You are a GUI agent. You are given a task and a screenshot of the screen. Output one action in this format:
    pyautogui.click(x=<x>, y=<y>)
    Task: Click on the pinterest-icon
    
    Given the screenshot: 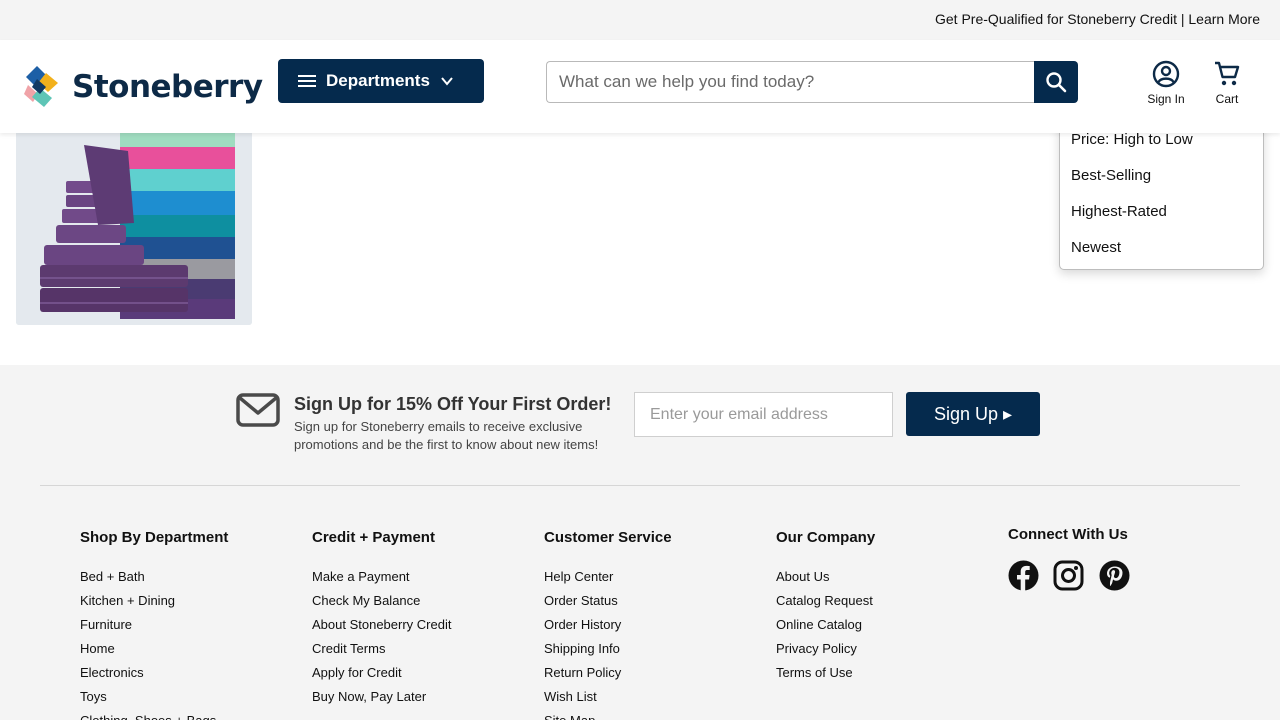 What is the action you would take?
    pyautogui.click(x=1114, y=575)
    